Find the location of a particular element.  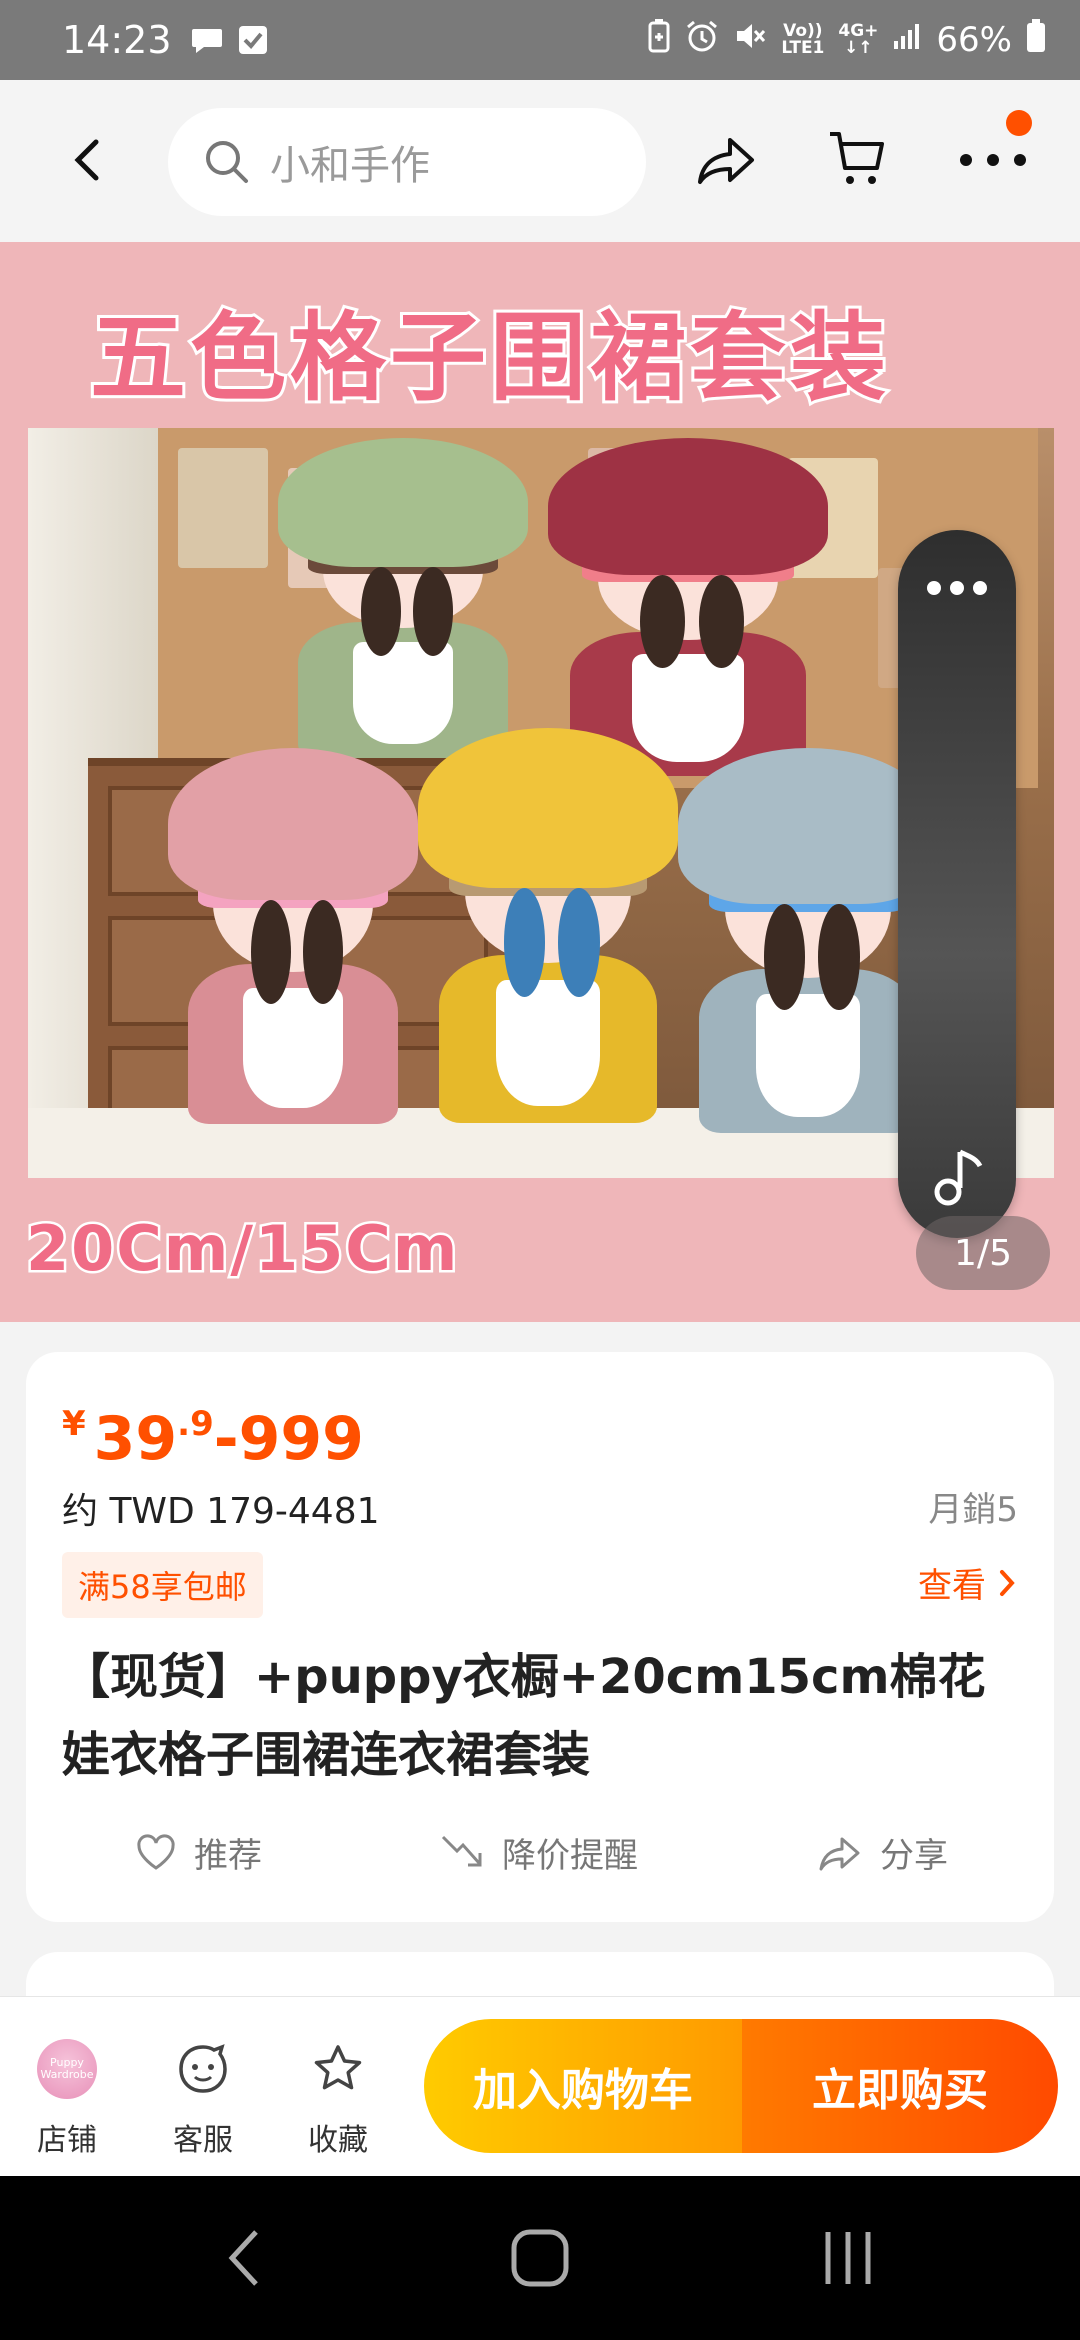

battery-saver-icon is located at coordinates (659, 40).